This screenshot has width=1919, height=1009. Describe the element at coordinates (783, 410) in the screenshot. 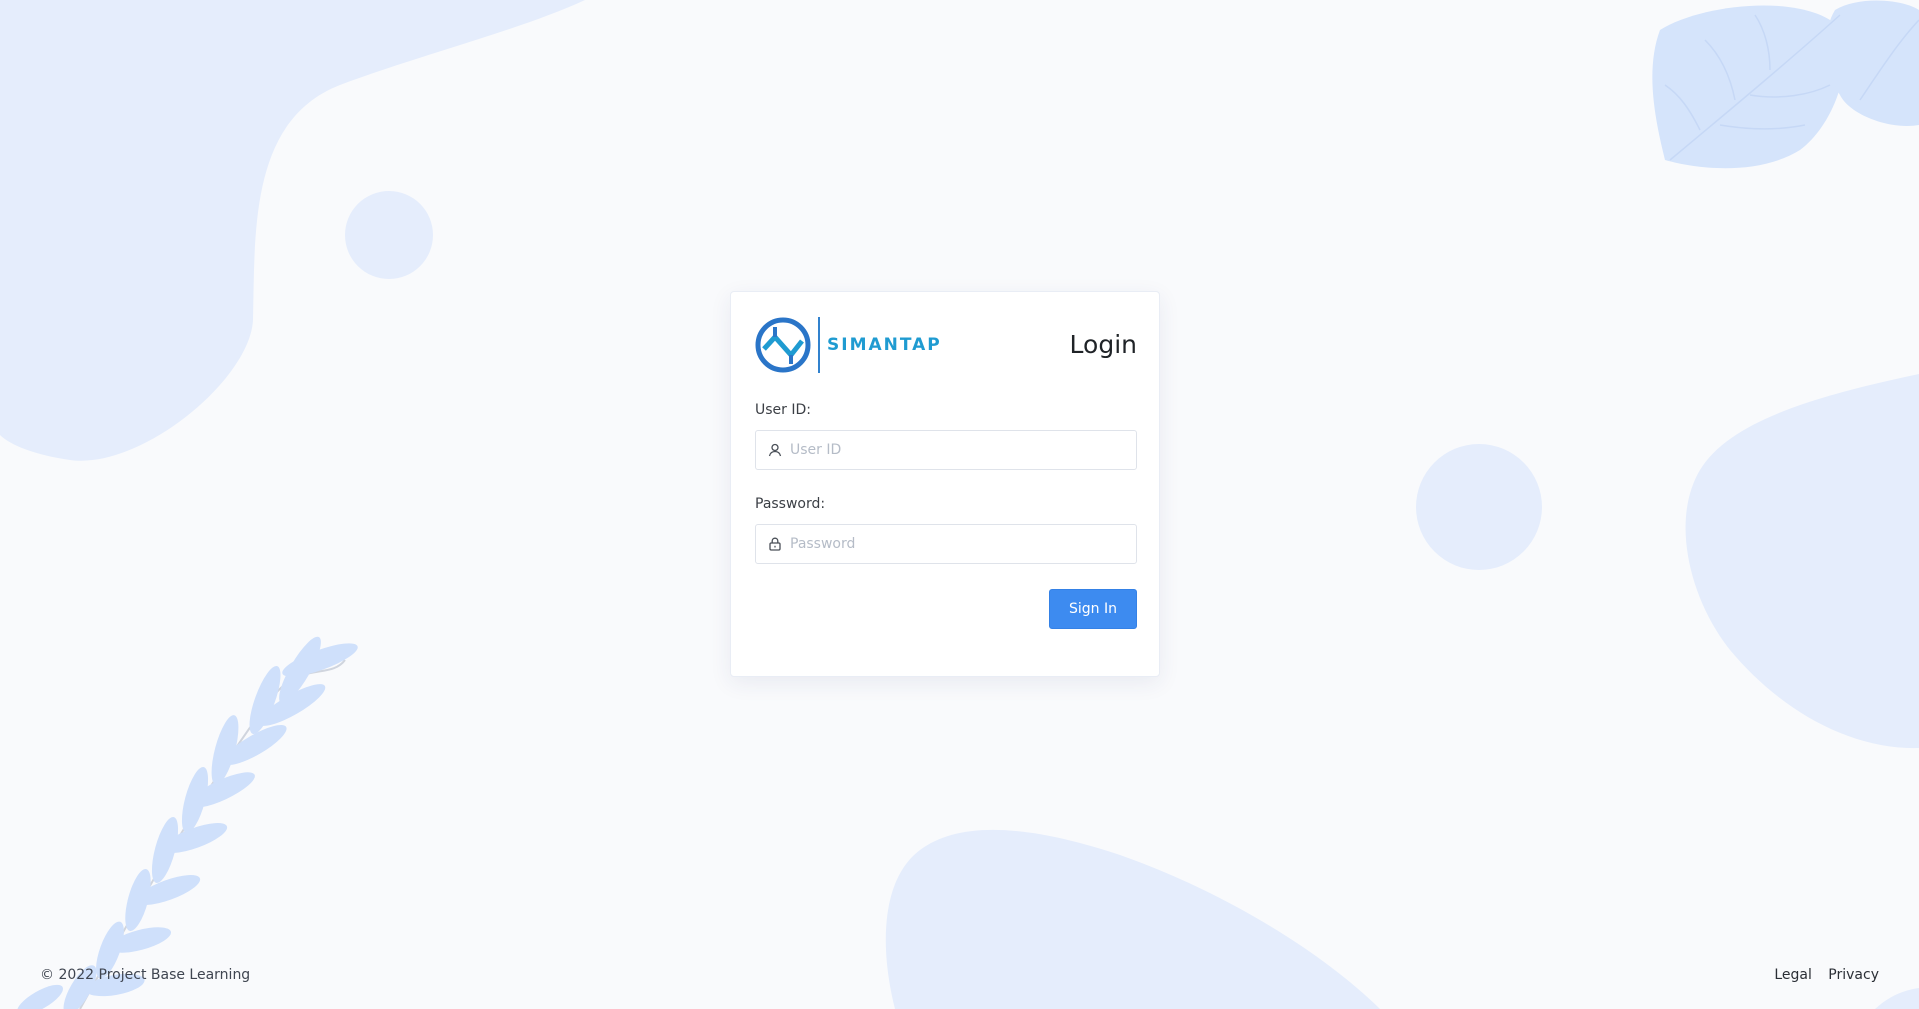

I see `user-id-label: User ID:` at that location.